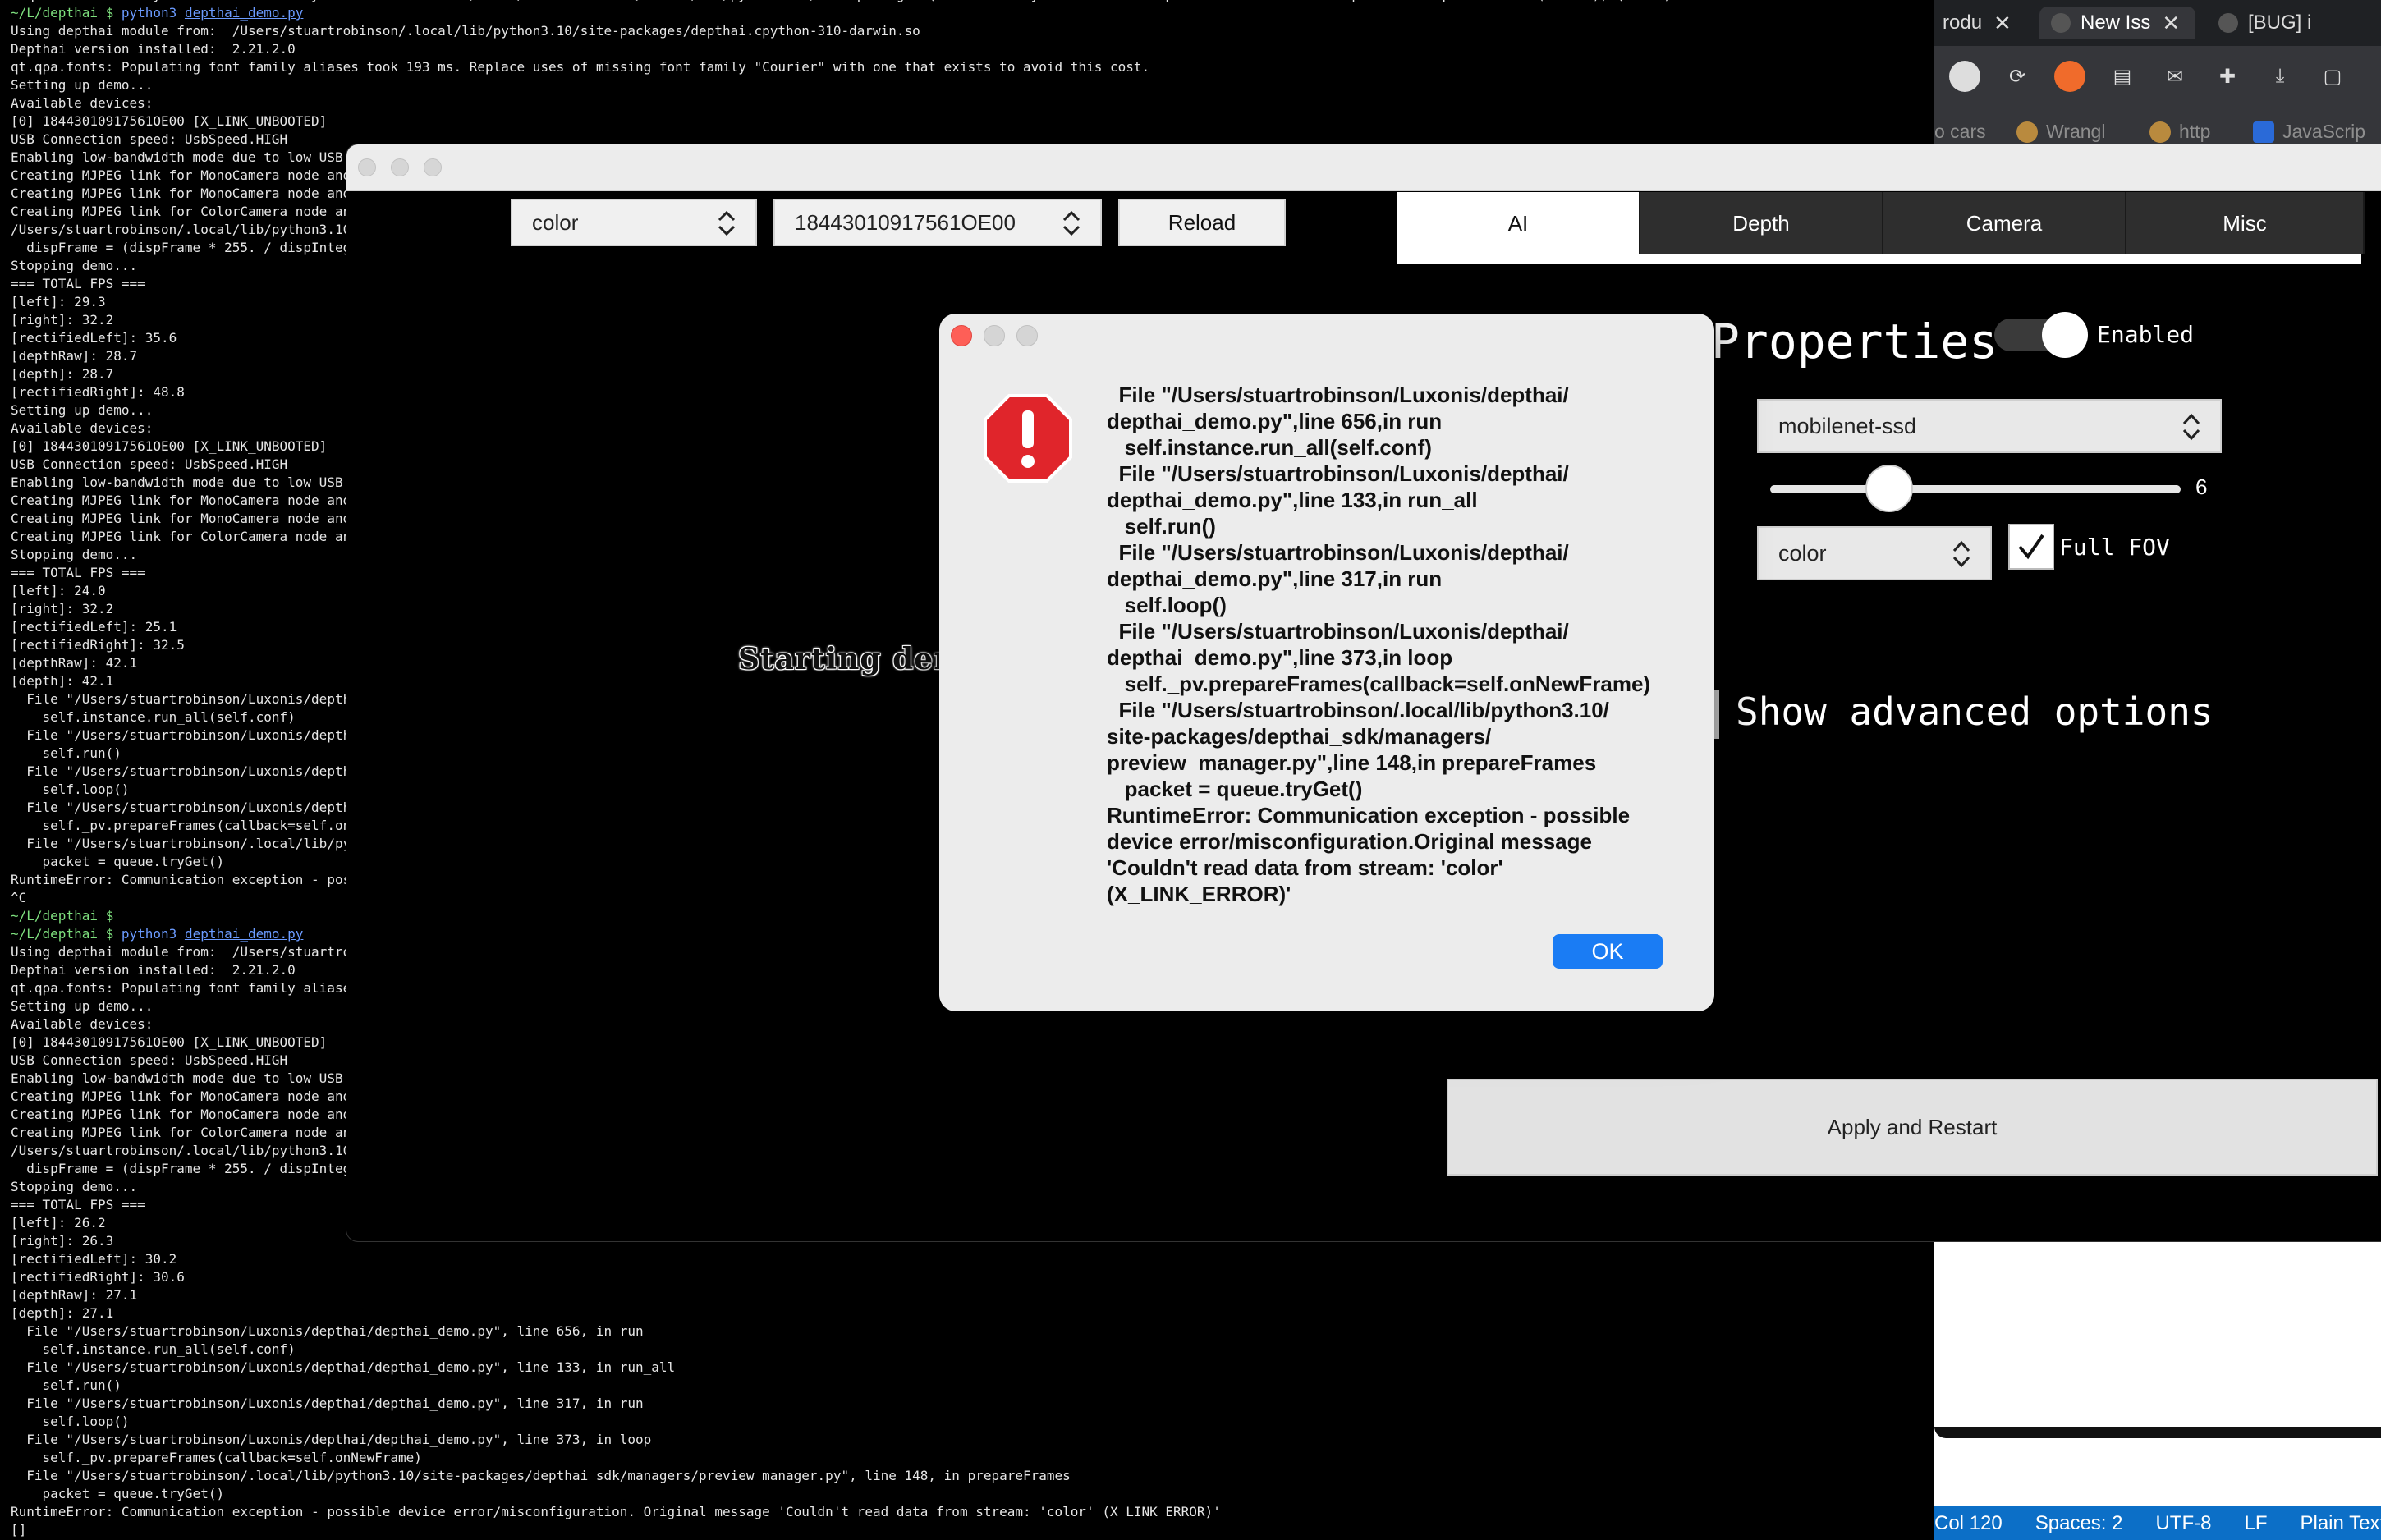  Describe the element at coordinates (961, 336) in the screenshot. I see `dialog-close-button` at that location.